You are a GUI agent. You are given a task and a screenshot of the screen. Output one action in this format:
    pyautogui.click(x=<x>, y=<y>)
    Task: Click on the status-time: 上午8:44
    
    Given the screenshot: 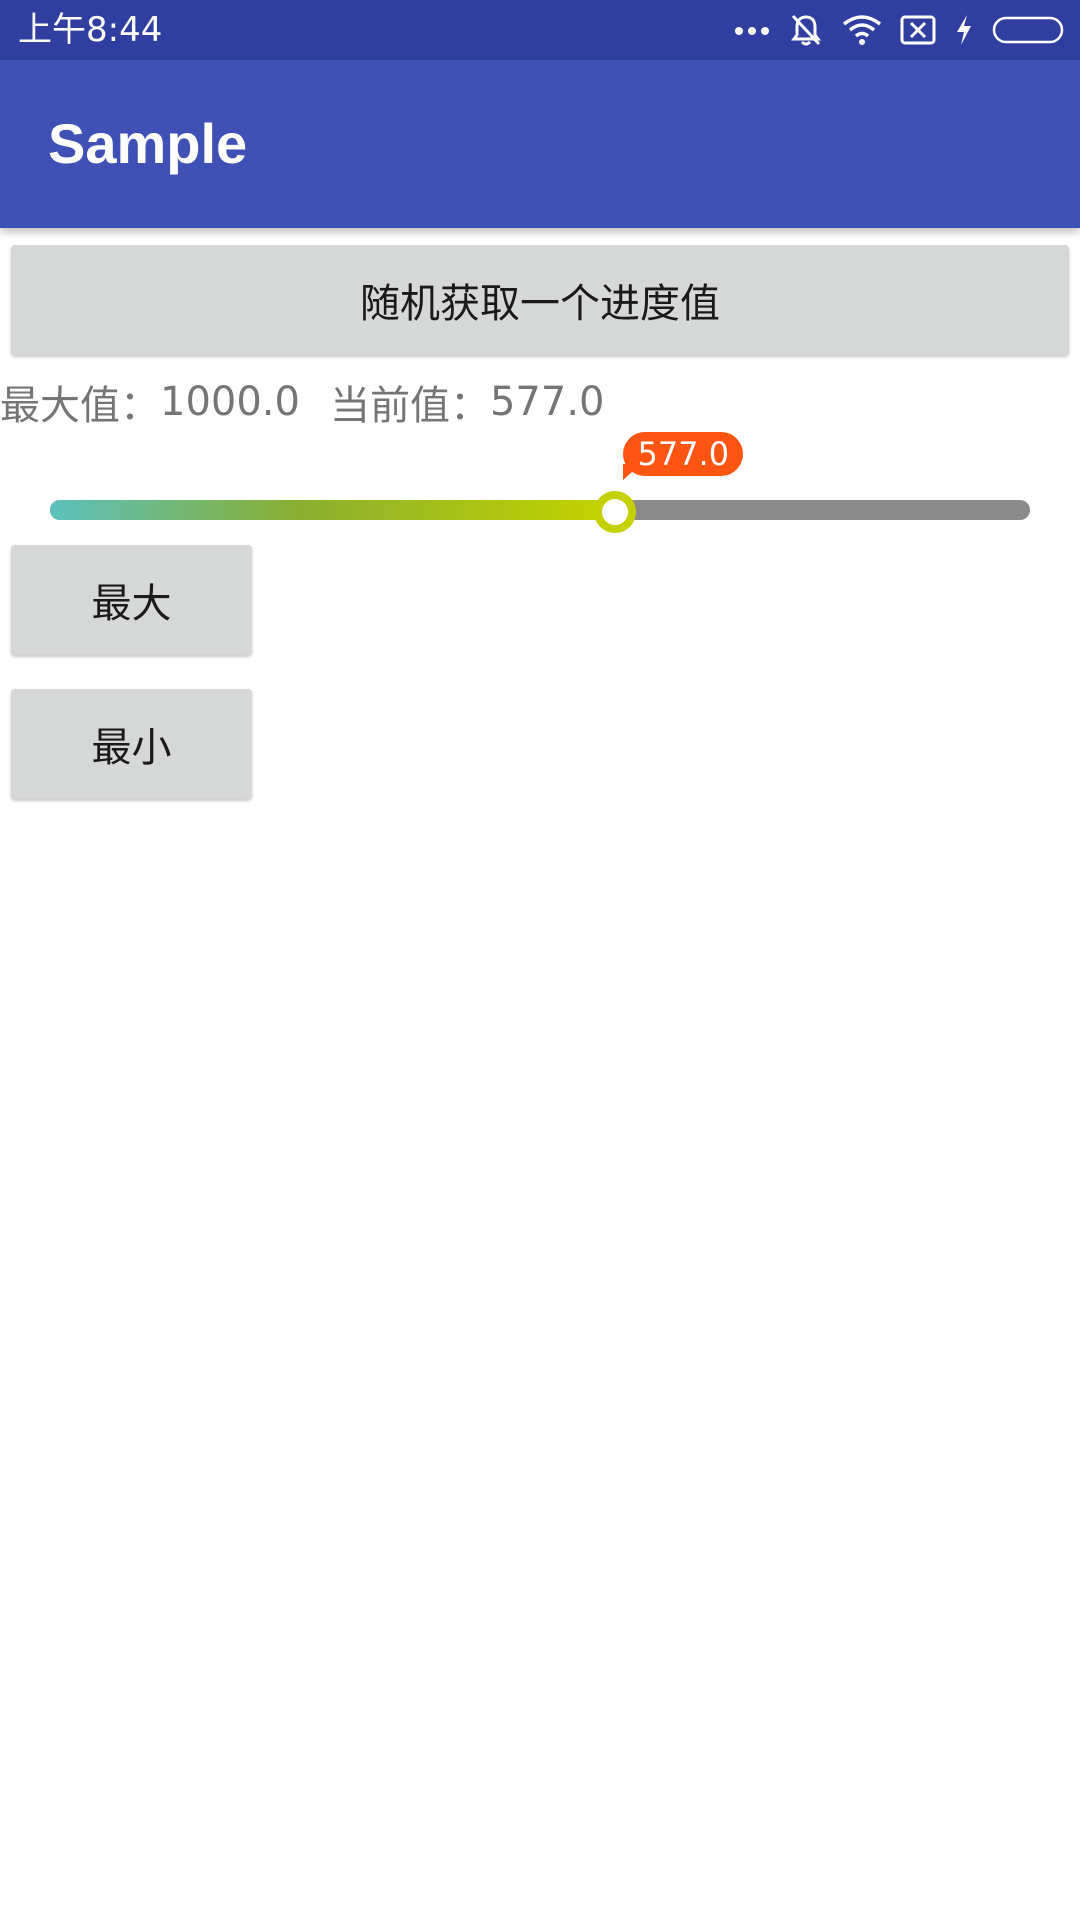 What is the action you would take?
    pyautogui.click(x=90, y=30)
    